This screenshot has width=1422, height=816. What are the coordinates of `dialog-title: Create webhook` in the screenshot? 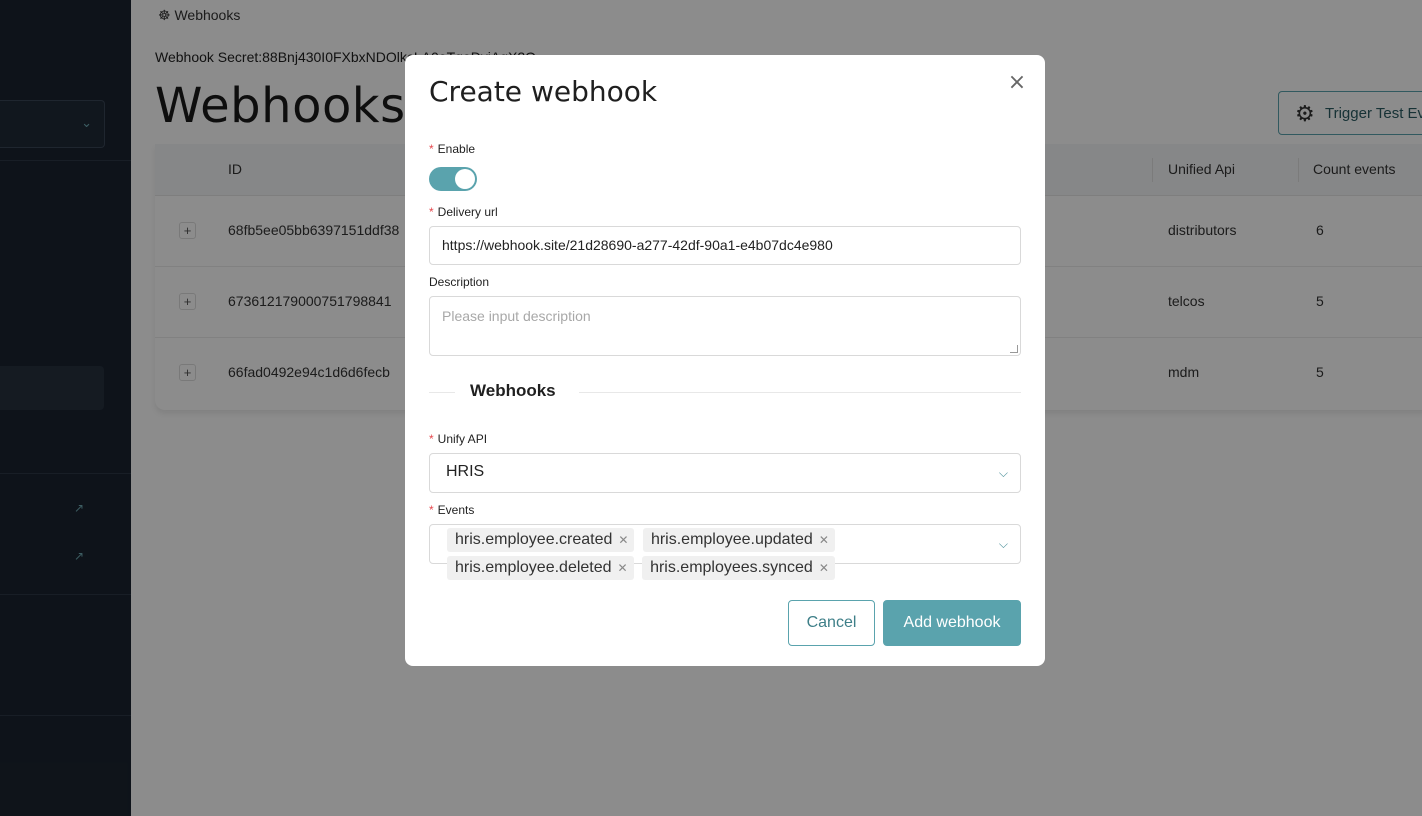 It's located at (543, 91).